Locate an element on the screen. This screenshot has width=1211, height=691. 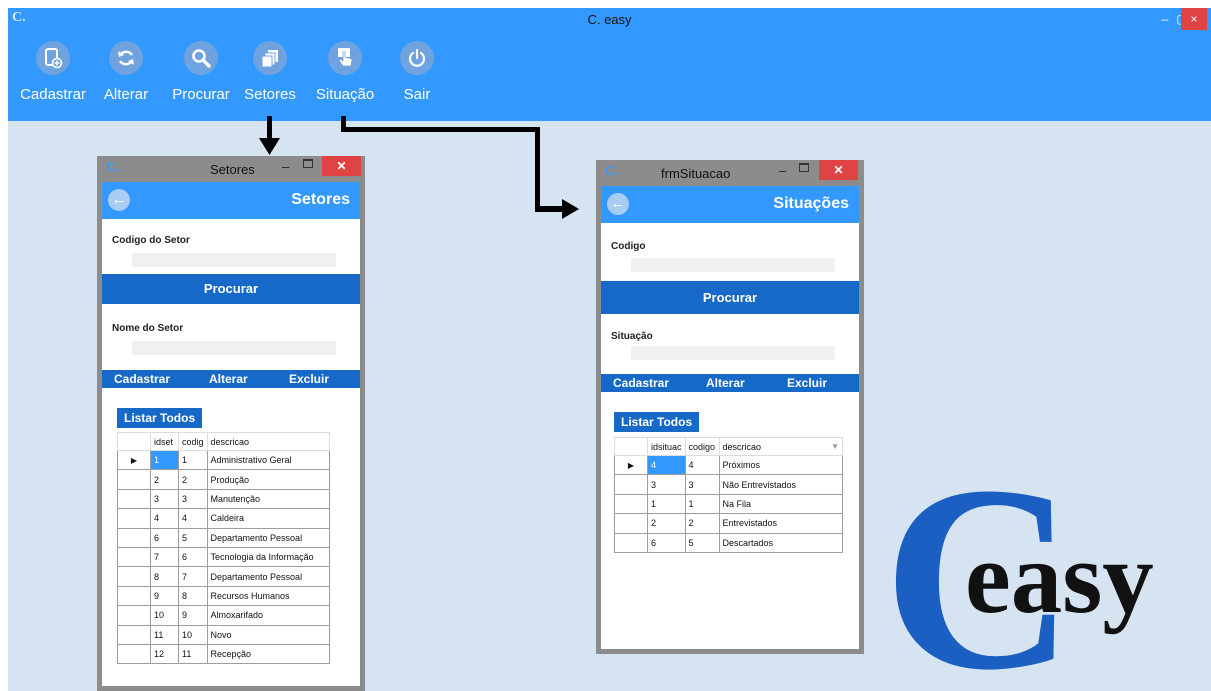
table-cell: 8 is located at coordinates (164, 576).